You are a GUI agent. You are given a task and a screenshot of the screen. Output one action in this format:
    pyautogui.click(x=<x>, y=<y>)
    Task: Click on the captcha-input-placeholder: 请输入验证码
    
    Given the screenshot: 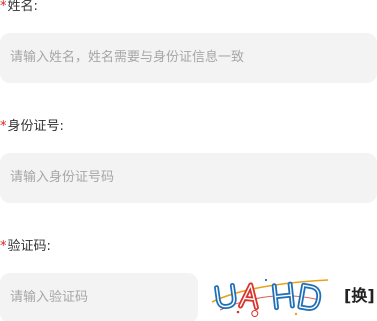 What is the action you would take?
    pyautogui.click(x=49, y=297)
    